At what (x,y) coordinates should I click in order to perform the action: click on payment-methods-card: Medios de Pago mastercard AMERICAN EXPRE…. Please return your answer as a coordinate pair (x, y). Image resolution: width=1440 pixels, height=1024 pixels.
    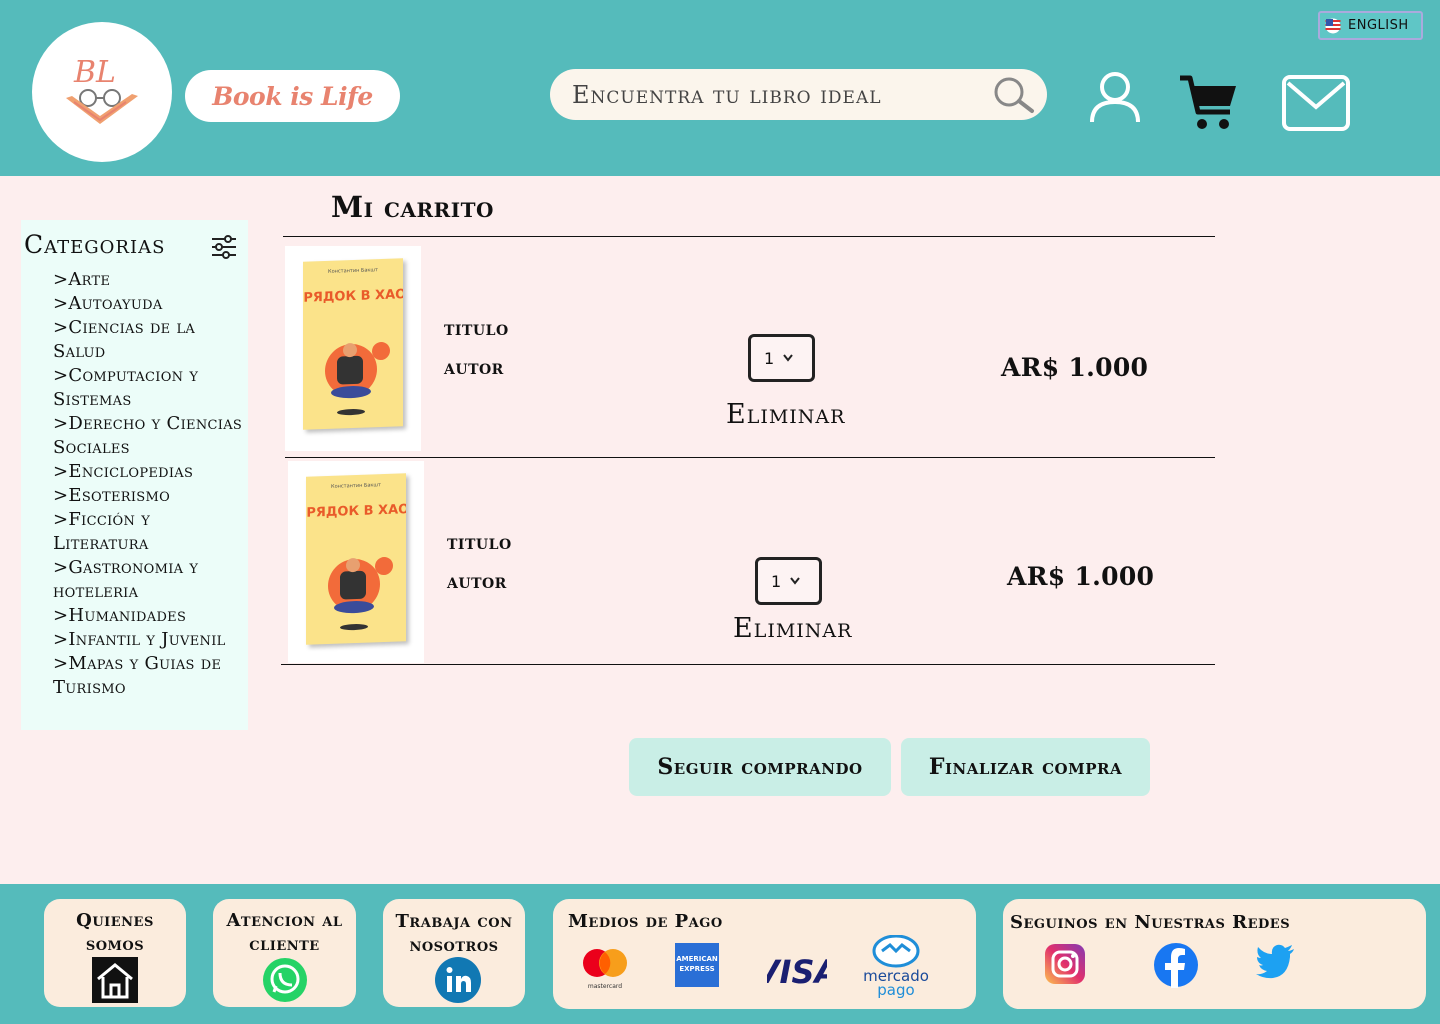
    Looking at the image, I should click on (764, 954).